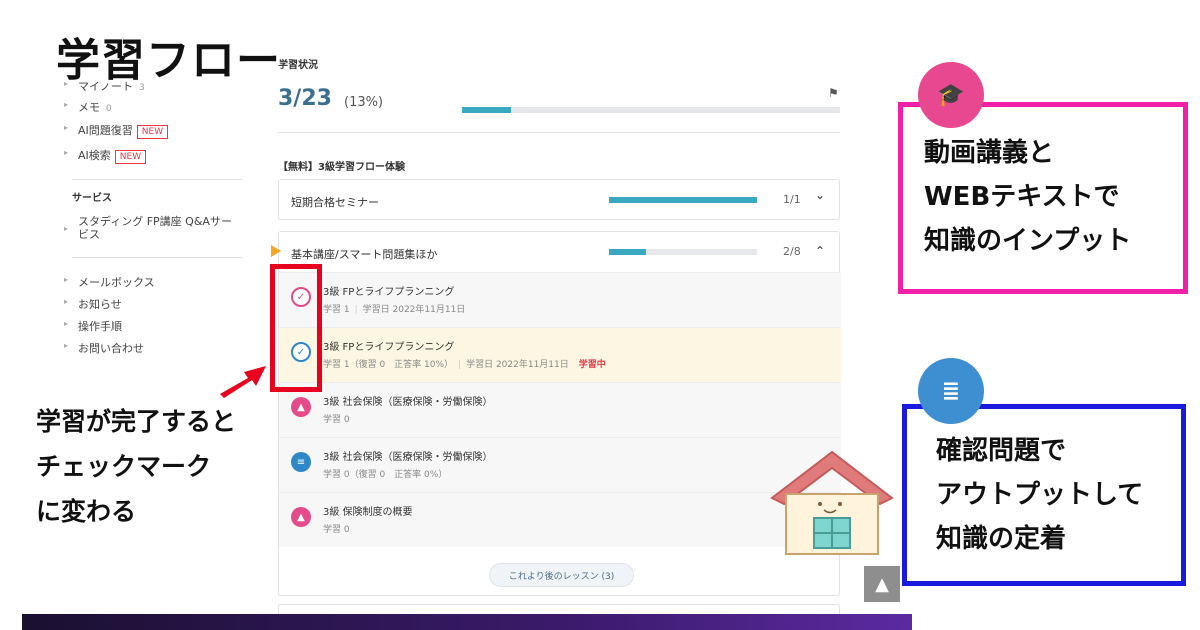 The height and width of the screenshot is (630, 1200). What do you see at coordinates (335, 202) in the screenshot?
I see `course-title: 短期合格セミナー` at bounding box center [335, 202].